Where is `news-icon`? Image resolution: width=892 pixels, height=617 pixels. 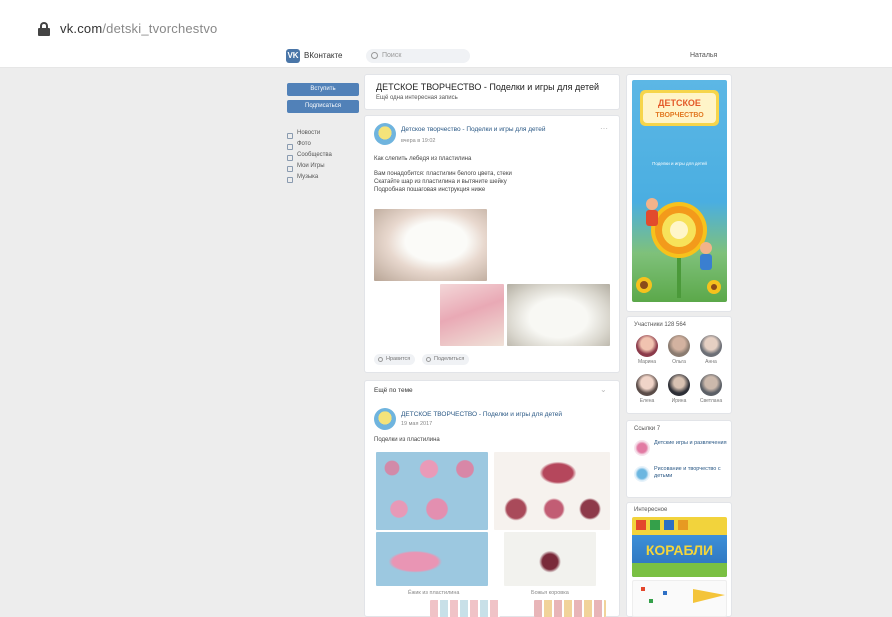
news-icon is located at coordinates (290, 136).